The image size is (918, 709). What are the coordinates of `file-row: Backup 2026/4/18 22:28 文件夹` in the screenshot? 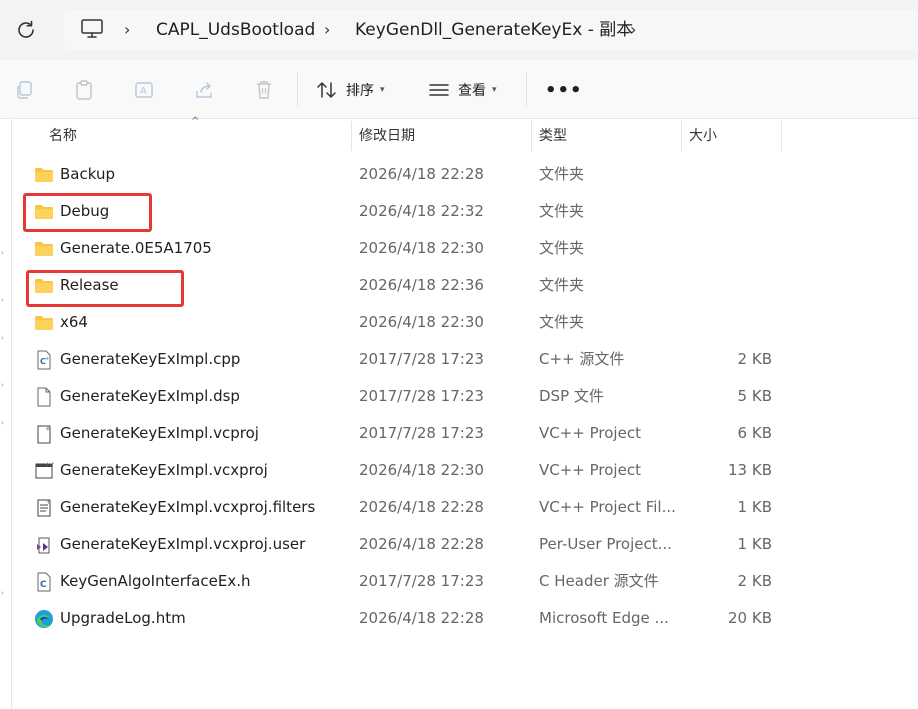 It's located at (459, 174).